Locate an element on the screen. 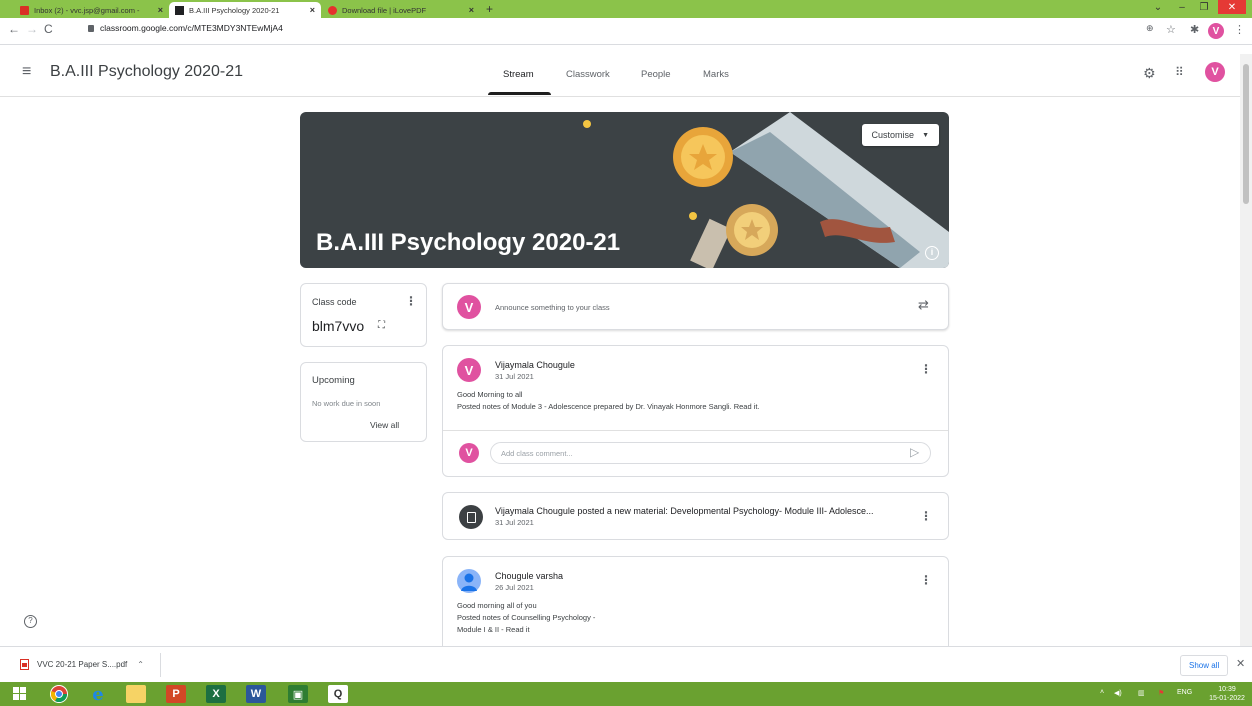 The height and width of the screenshot is (706, 1252). excel-icon: X is located at coordinates (216, 694).